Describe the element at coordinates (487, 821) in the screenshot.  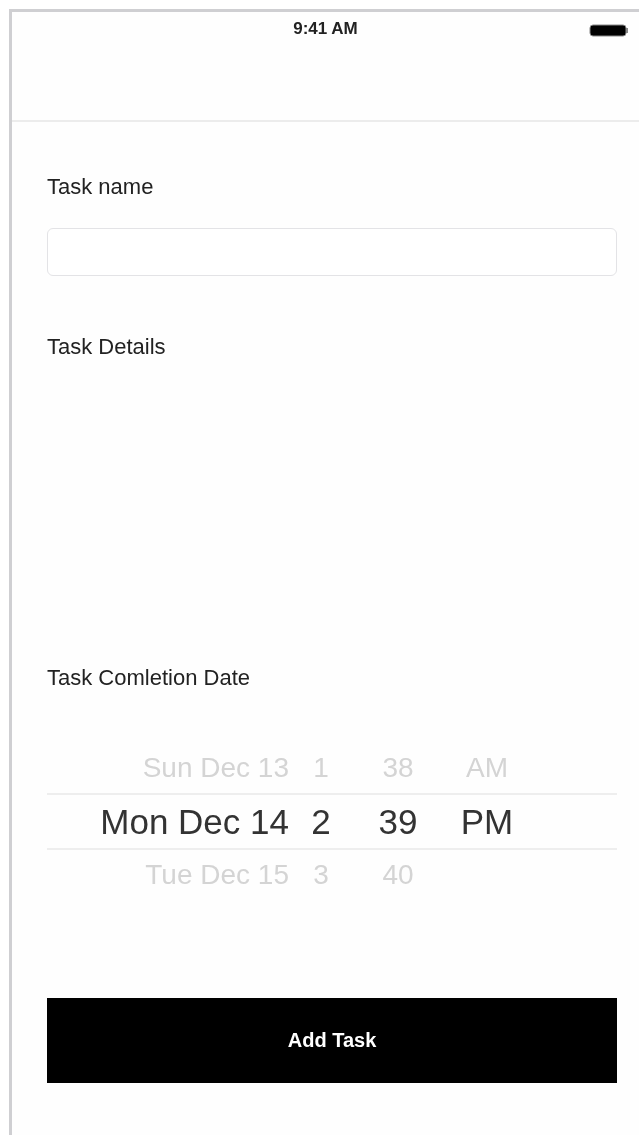
I see `picker-value: PM` at that location.